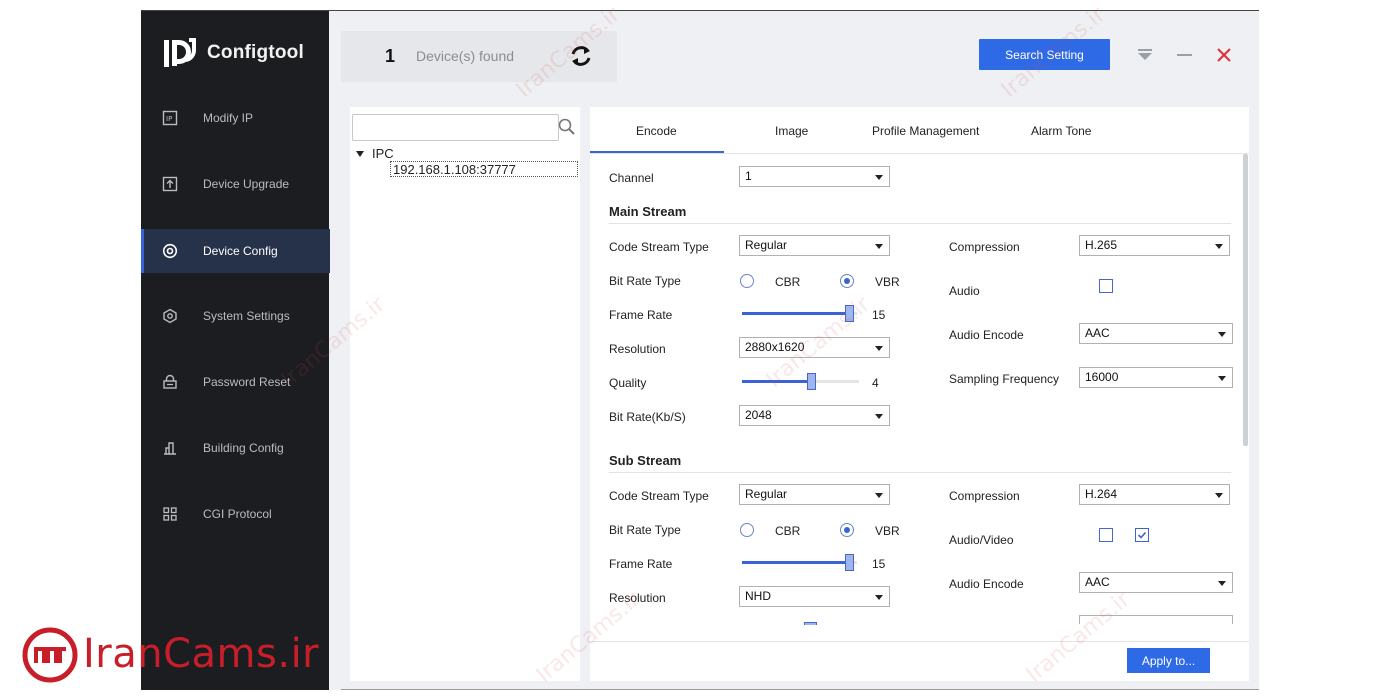 This screenshot has width=1400, height=700. What do you see at coordinates (656, 131) in the screenshot?
I see `tab-encode: Encode` at bounding box center [656, 131].